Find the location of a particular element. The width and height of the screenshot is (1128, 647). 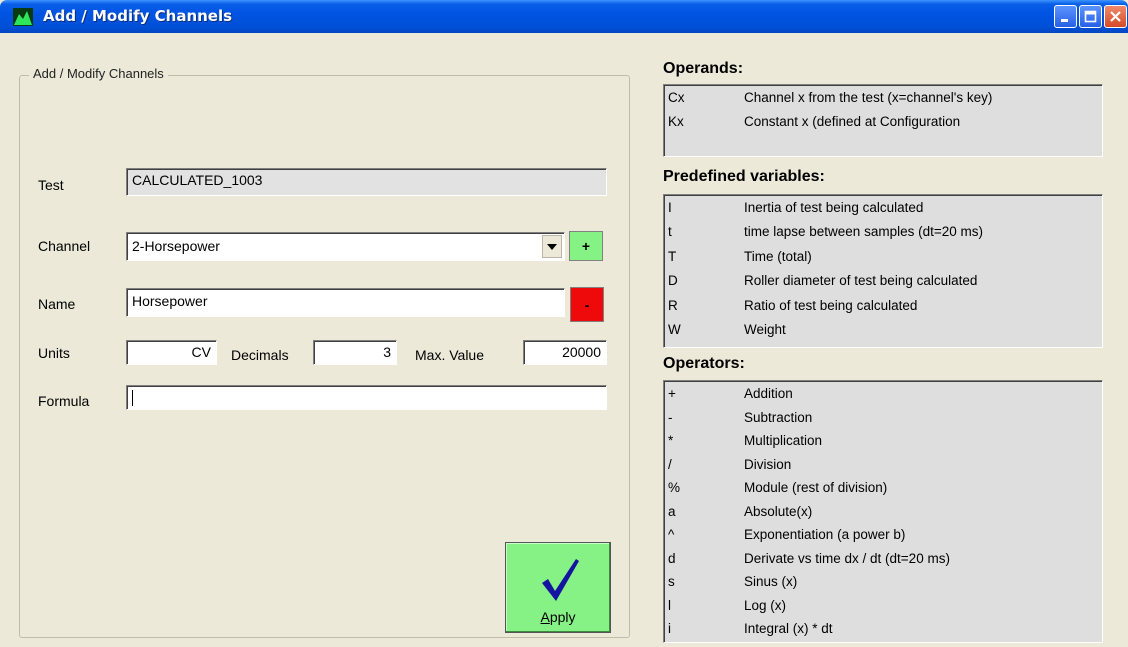

variable-row: R Ratio of test being calculated is located at coordinates (883, 310).